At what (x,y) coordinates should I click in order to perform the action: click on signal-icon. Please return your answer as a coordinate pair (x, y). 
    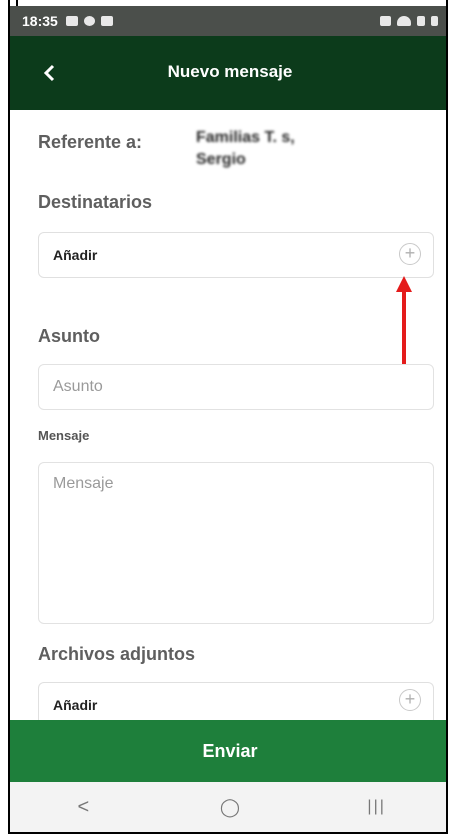
    Looking at the image, I should click on (421, 21).